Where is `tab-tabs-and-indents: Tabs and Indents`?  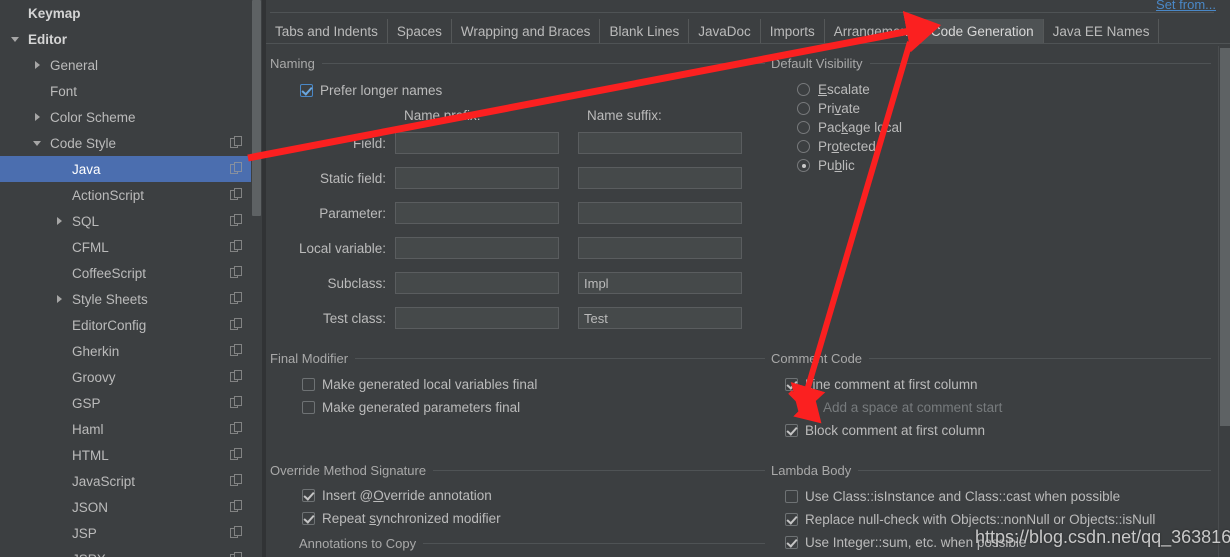 tab-tabs-and-indents: Tabs and Indents is located at coordinates (327, 31).